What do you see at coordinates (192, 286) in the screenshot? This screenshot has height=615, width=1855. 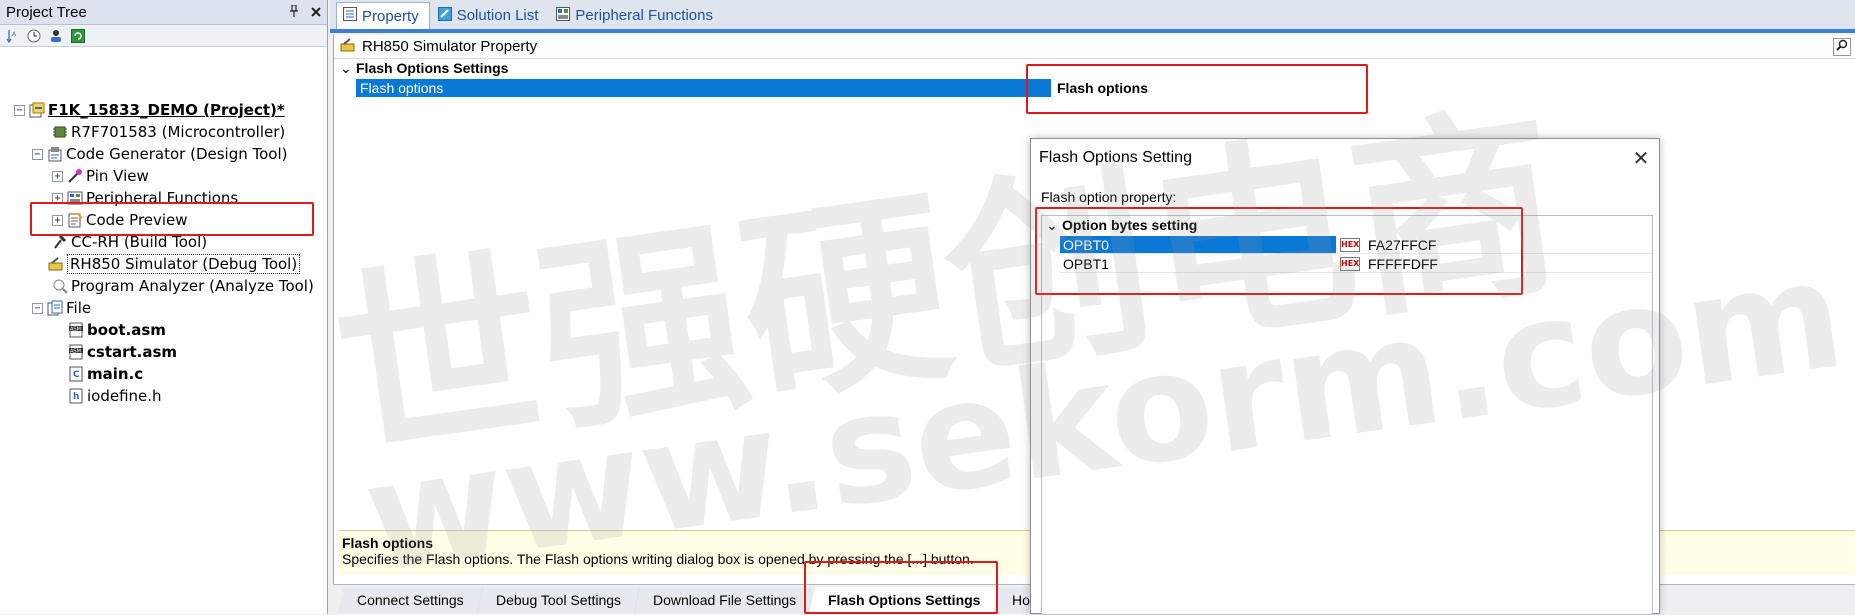 I see `tree-node-label: Program Analyzer (Analyze Tool)` at bounding box center [192, 286].